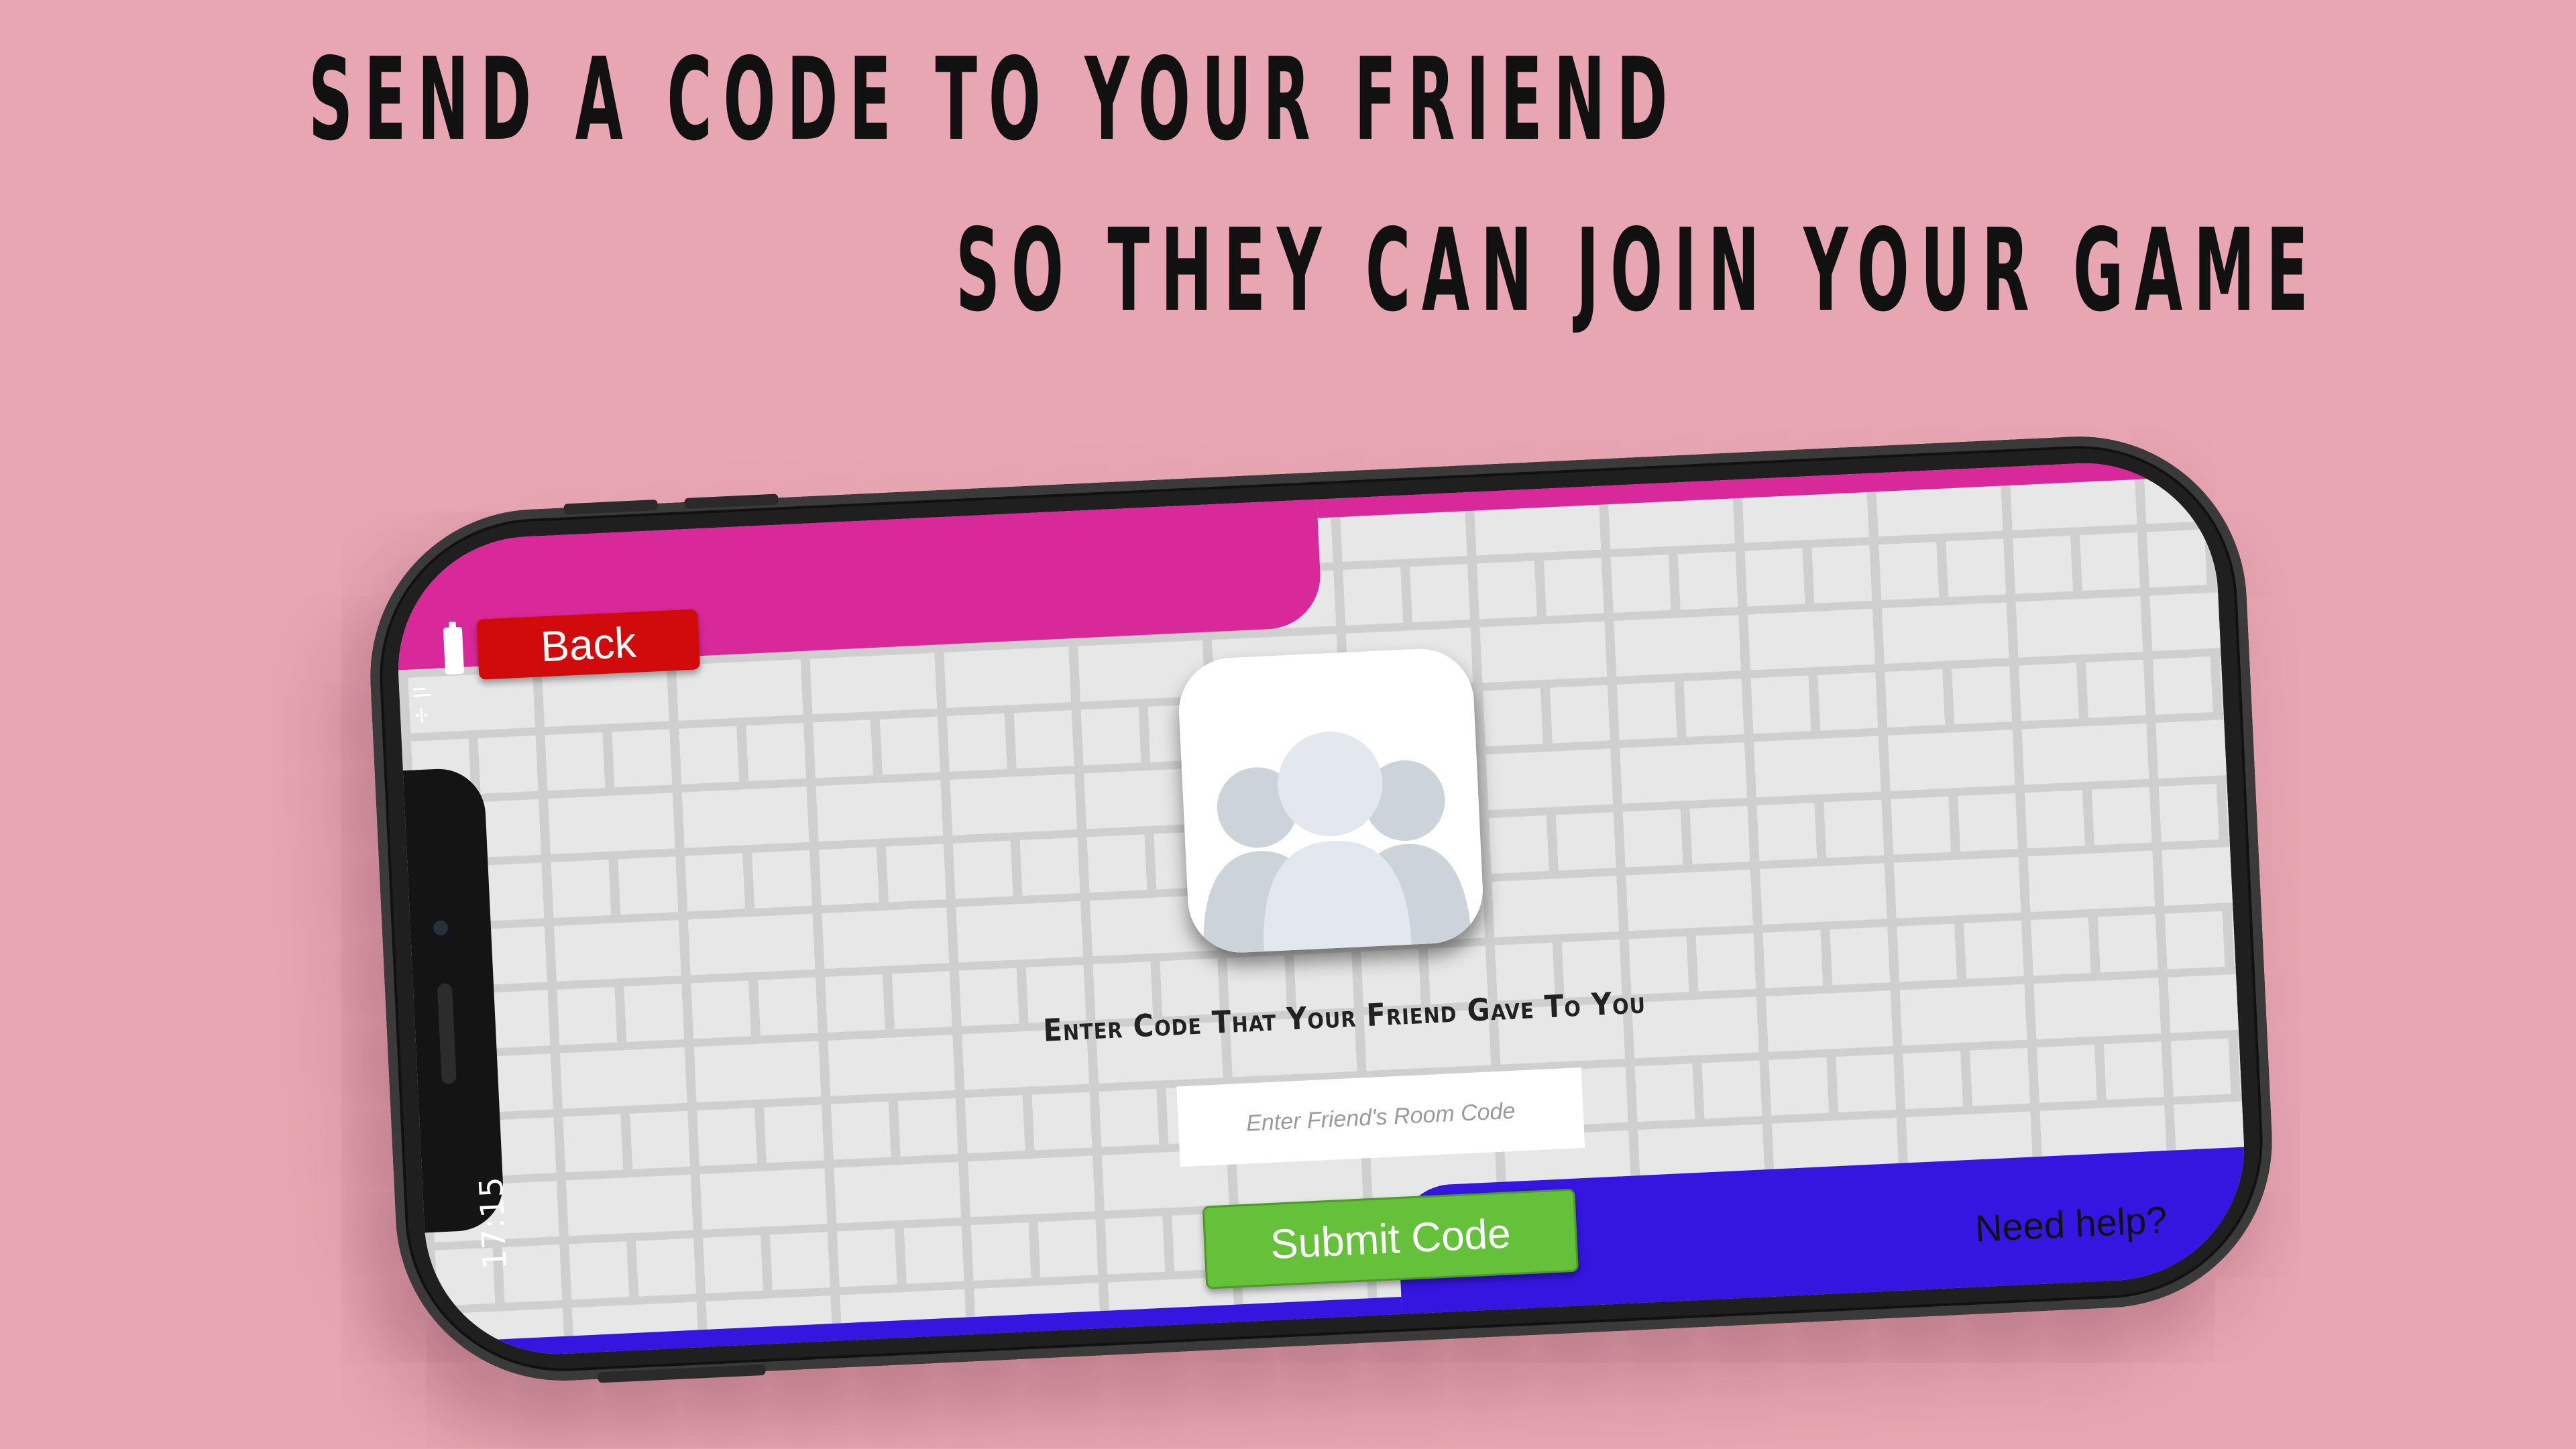  What do you see at coordinates (447, 1034) in the screenshot?
I see `speaker-grille` at bounding box center [447, 1034].